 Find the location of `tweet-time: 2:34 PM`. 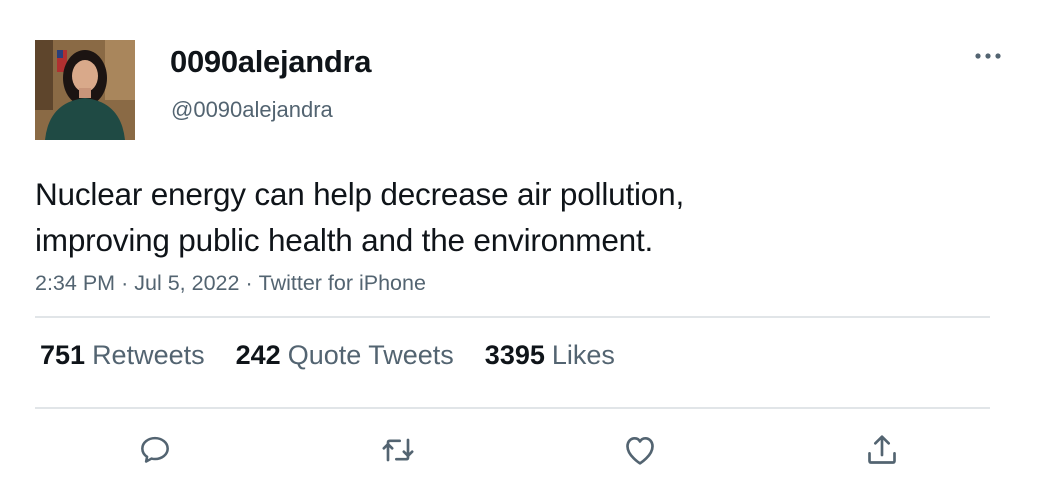

tweet-time: 2:34 PM is located at coordinates (75, 283).